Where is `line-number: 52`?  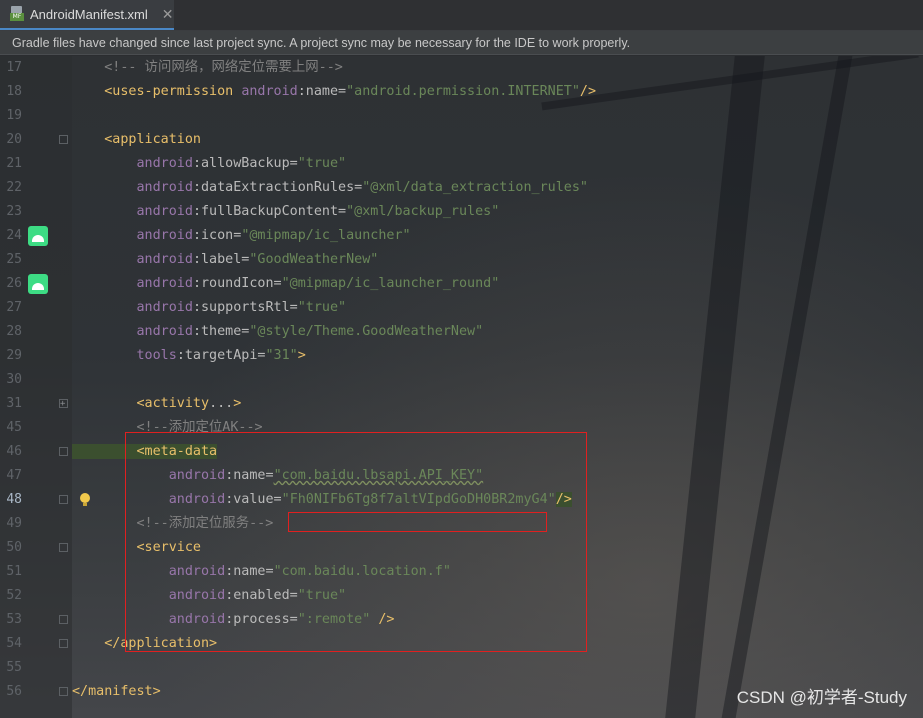
line-number: 52 is located at coordinates (11, 596).